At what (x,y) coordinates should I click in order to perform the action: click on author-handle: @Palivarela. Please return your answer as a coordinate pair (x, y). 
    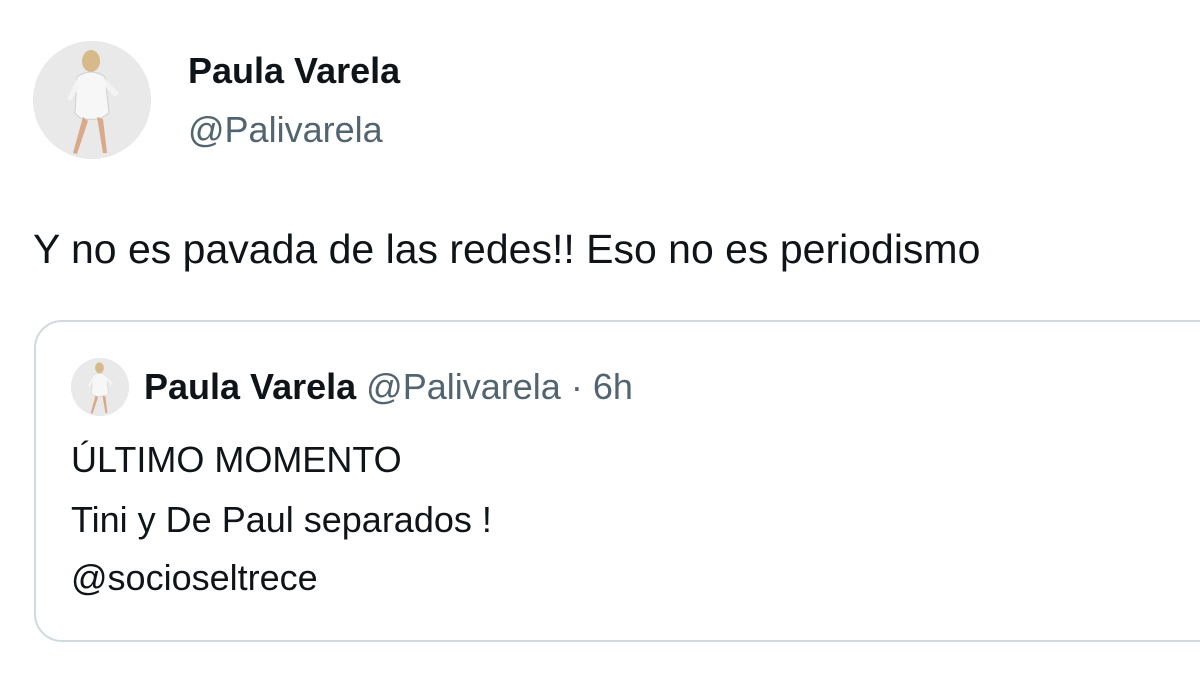
    Looking at the image, I should click on (285, 130).